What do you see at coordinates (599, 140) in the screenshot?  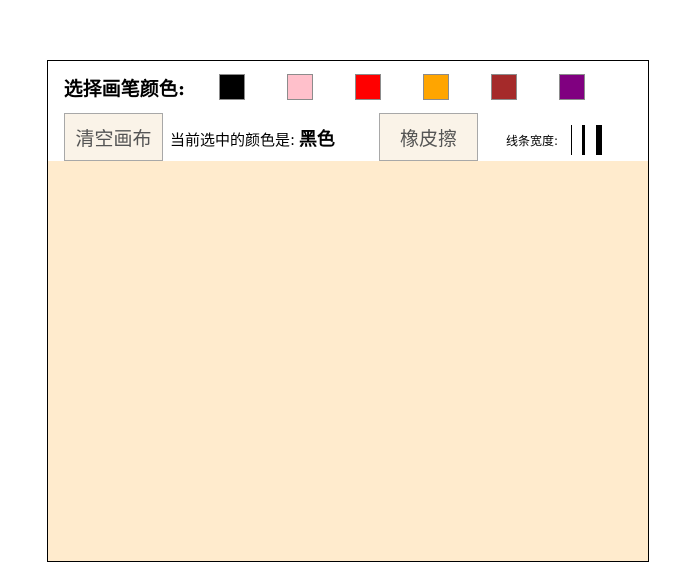 I see `line-width-thick` at bounding box center [599, 140].